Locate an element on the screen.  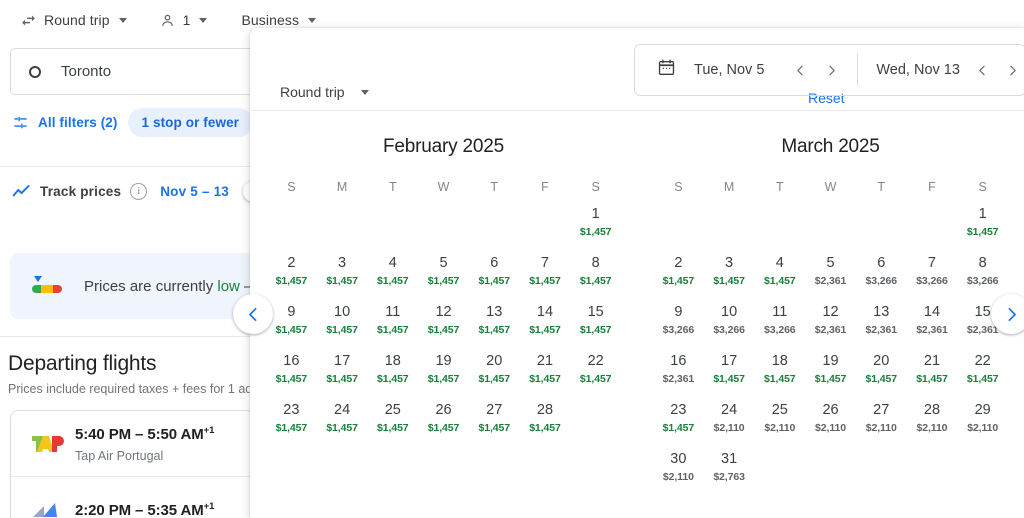
return-date-value: Wed, Nov 13 is located at coordinates (918, 70).